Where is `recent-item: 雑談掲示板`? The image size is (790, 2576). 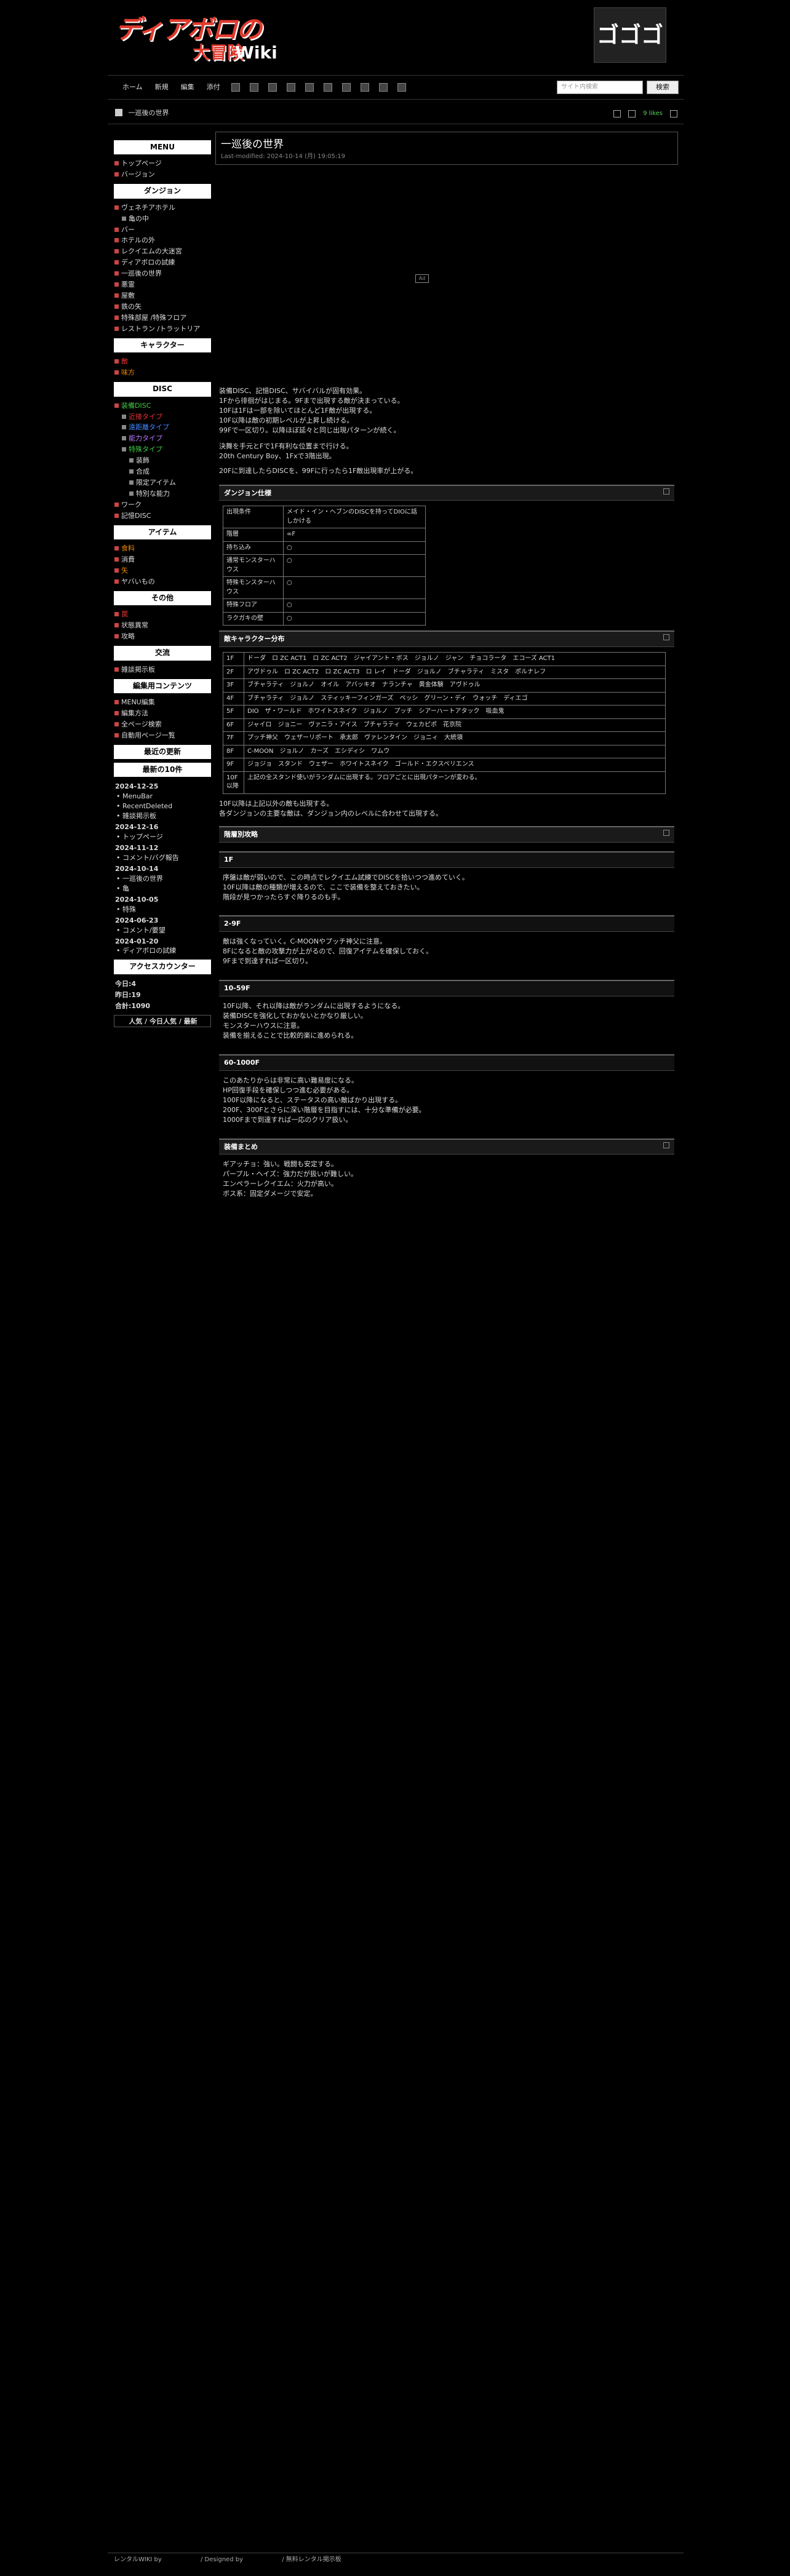 recent-item: 雑談掲示板 is located at coordinates (163, 816).